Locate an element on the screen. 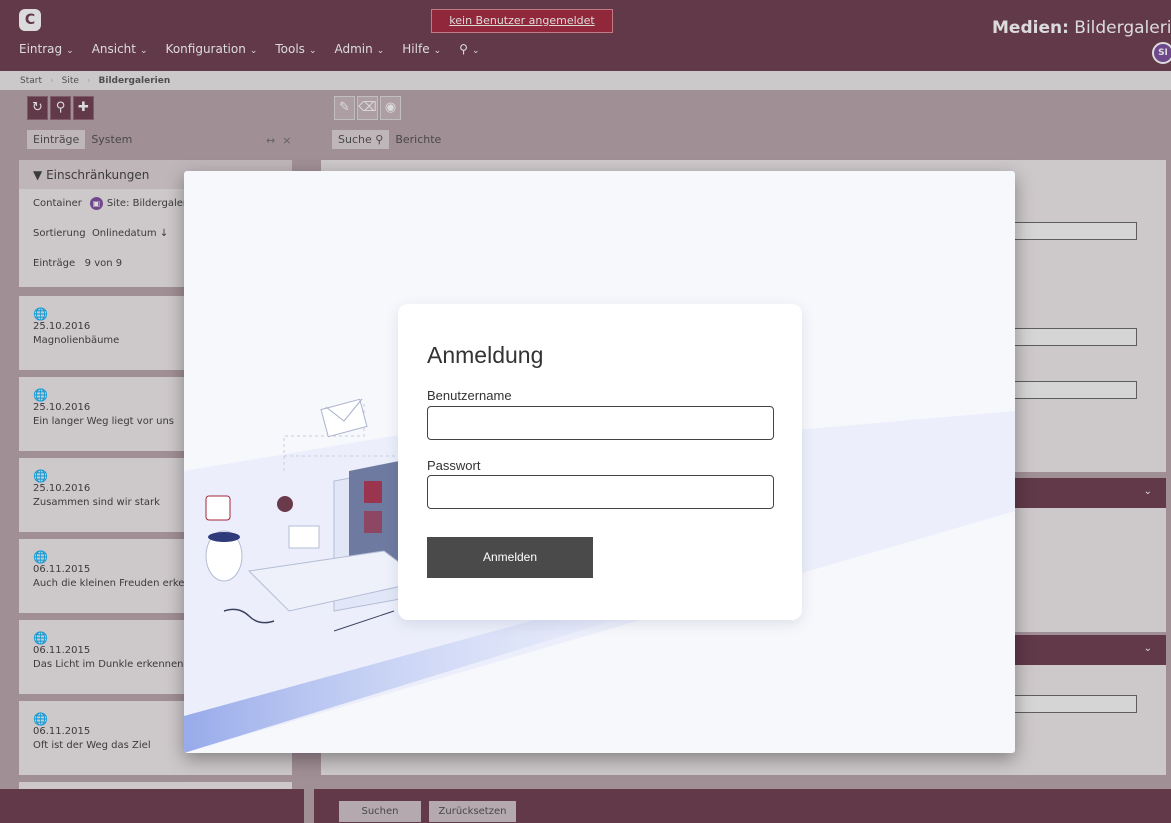 The height and width of the screenshot is (823, 1171). login-card: Anmeldung Benutzername Passwort Anmelden is located at coordinates (600, 462).